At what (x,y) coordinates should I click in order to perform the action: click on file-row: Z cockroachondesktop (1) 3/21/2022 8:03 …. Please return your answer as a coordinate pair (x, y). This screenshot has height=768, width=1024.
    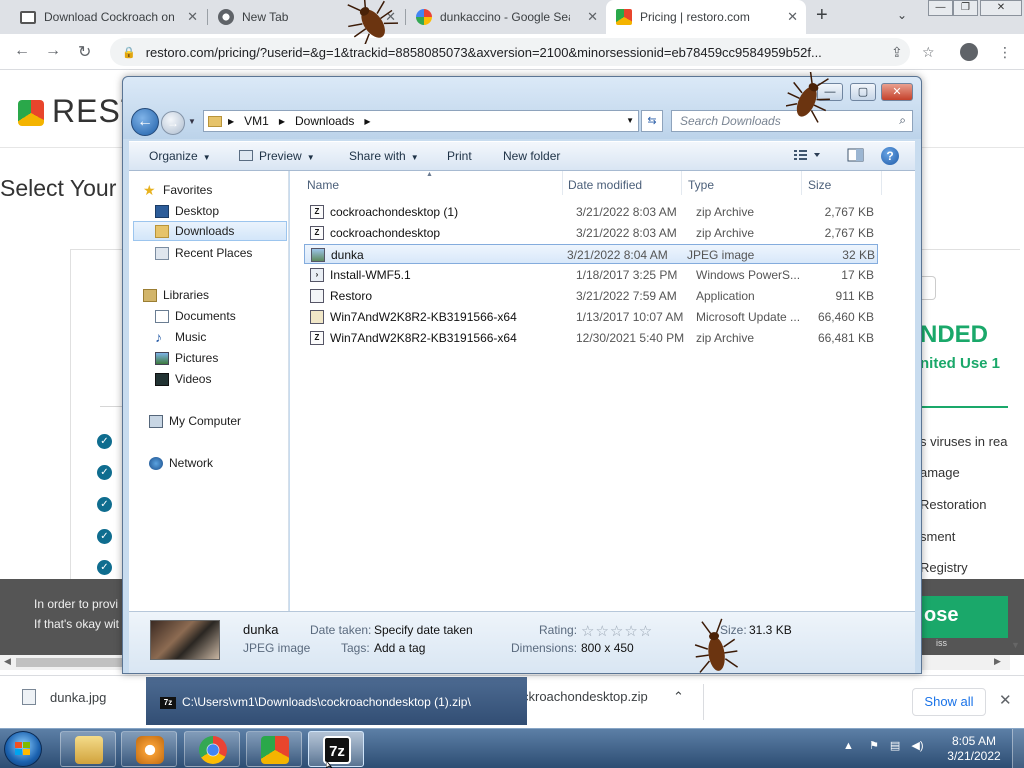
    Looking at the image, I should click on (591, 212).